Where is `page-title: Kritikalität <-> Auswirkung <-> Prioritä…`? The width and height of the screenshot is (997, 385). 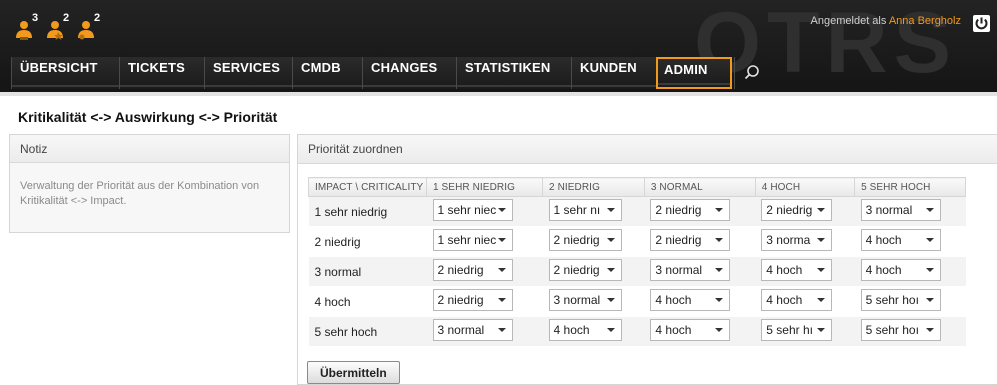
page-title: Kritikalität <-> Auswirkung <-> Prioritä… is located at coordinates (148, 117).